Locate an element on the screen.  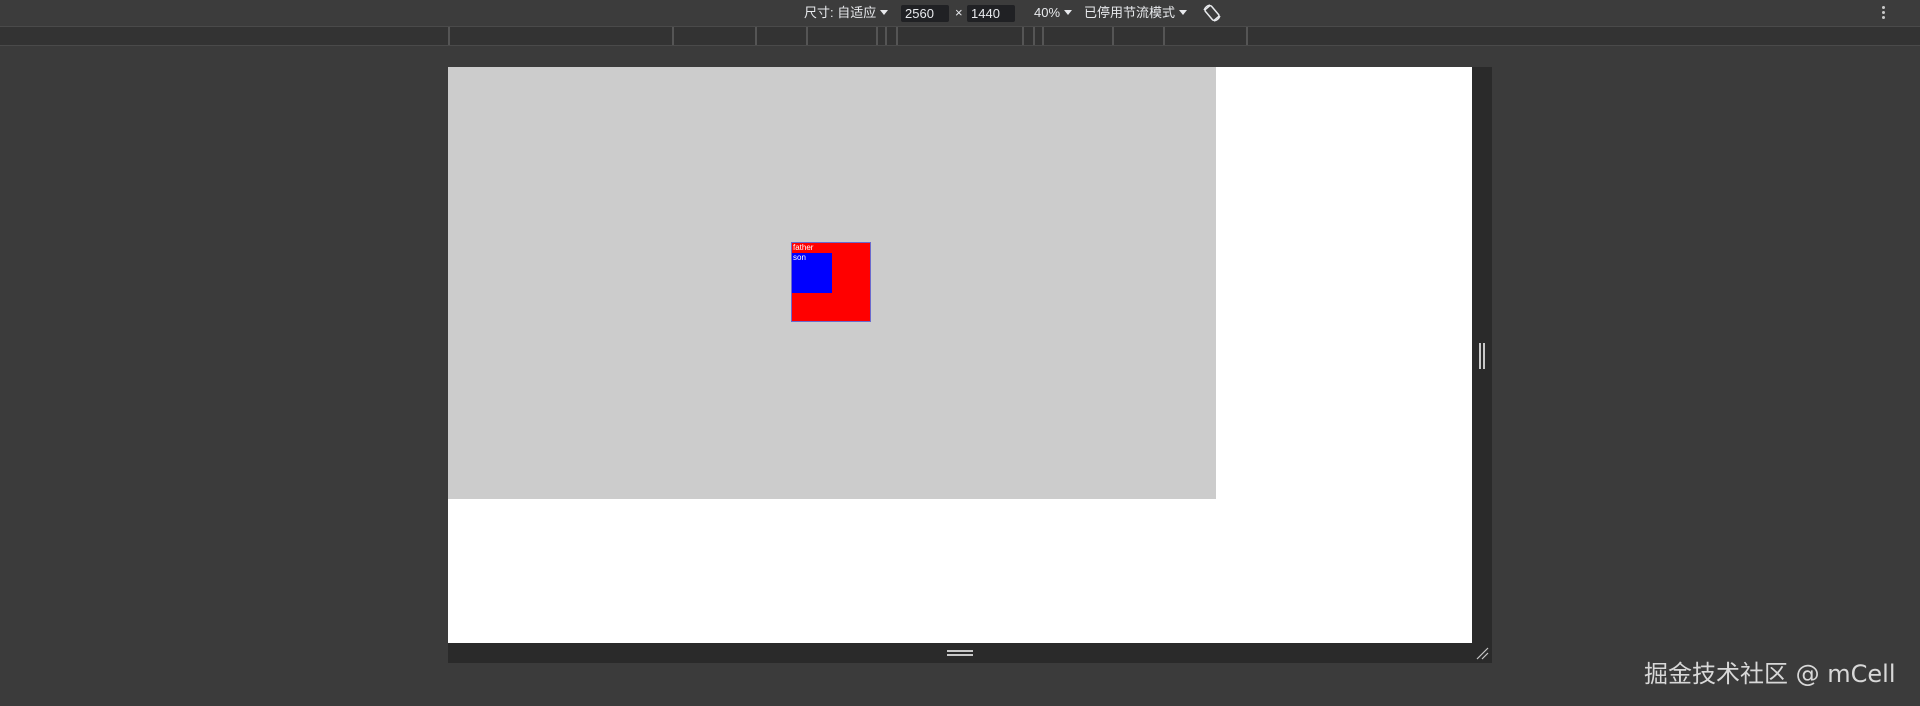
more-vertical-icon is located at coordinates (1883, 13).